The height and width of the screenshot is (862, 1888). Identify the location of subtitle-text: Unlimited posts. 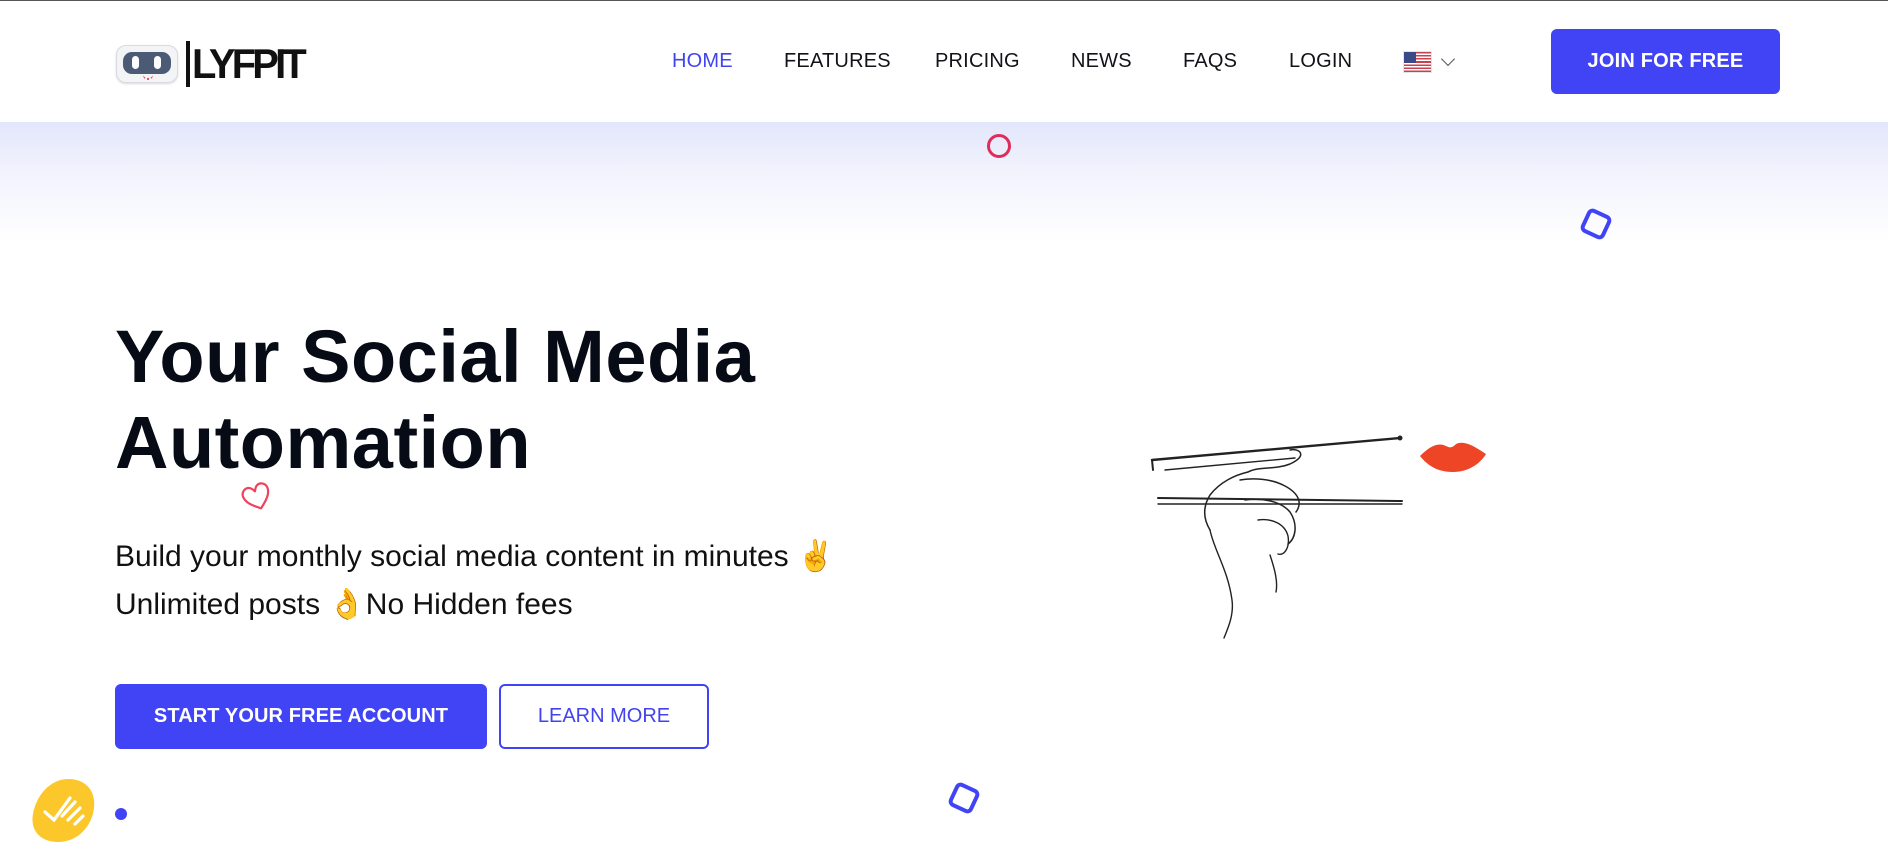
(222, 604).